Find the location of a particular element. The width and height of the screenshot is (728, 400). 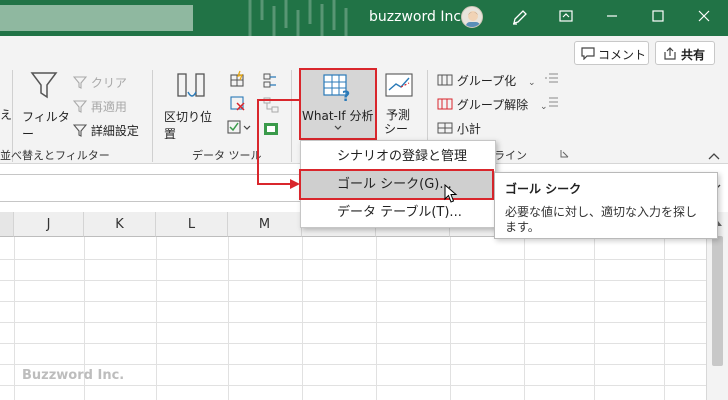

watermark: Buzzword Inc. is located at coordinates (73, 375).